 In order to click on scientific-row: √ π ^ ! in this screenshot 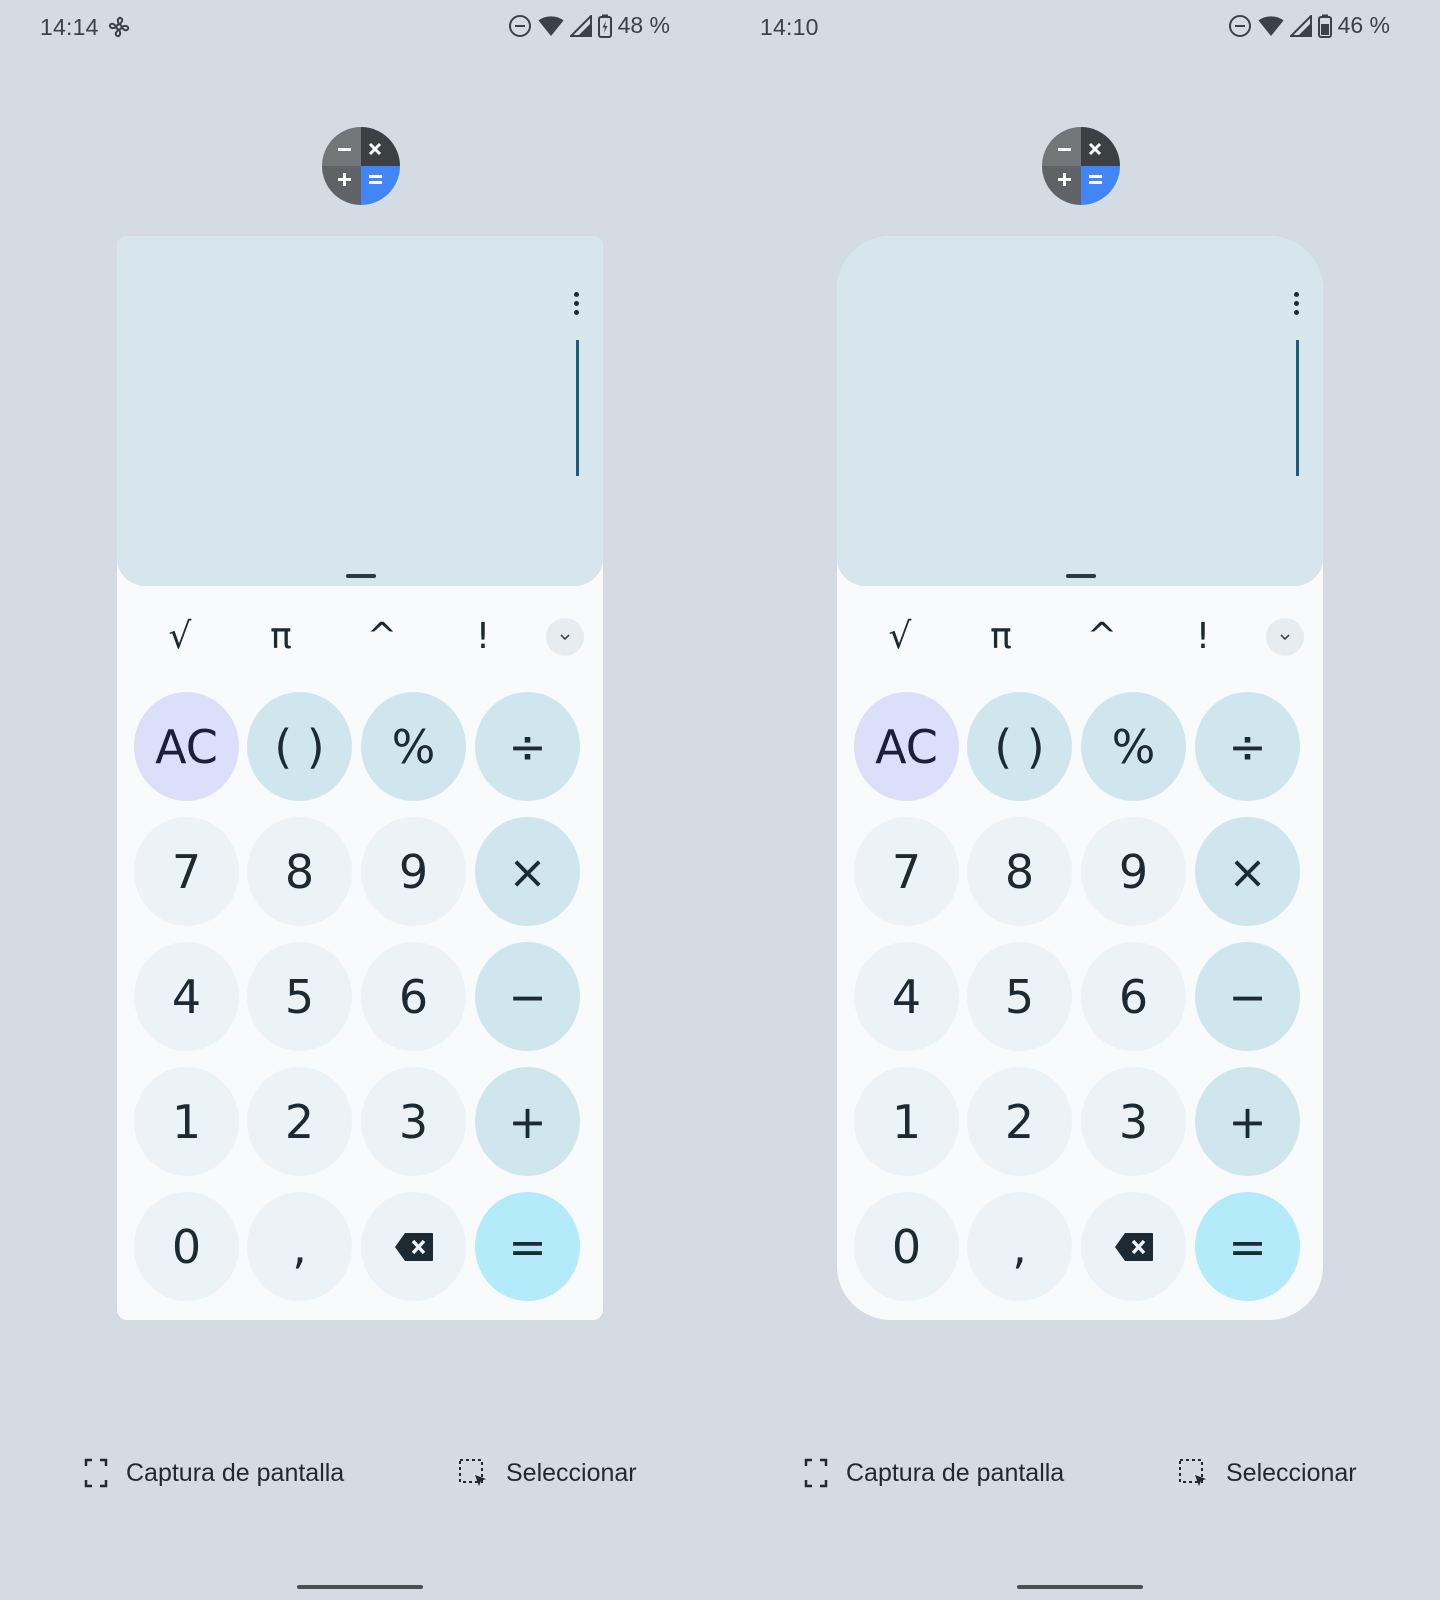, I will do `click(360, 636)`.